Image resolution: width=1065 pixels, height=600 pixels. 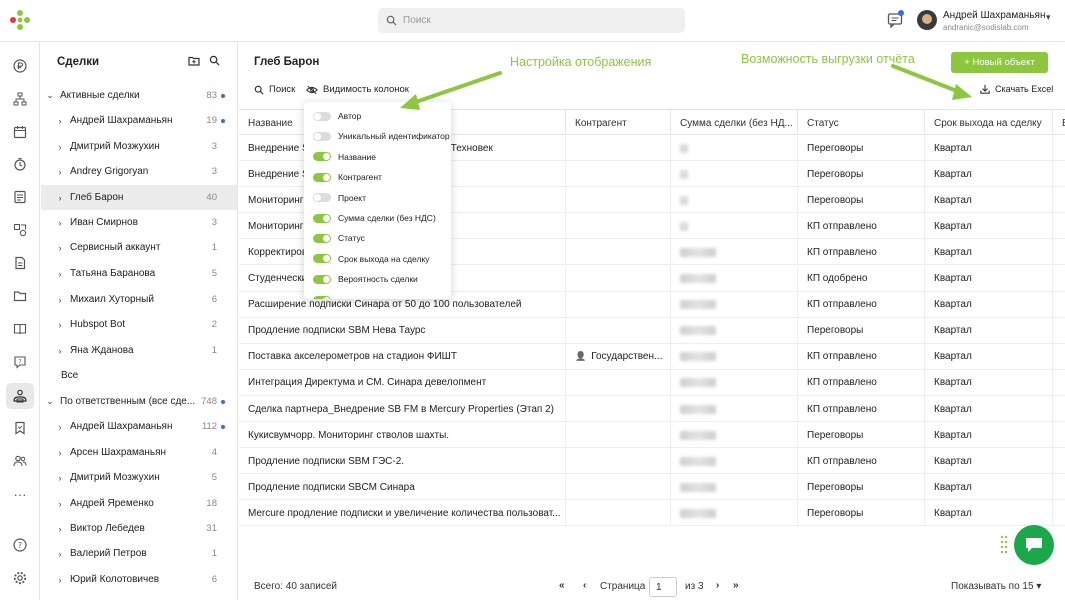 I want to click on annotation-export: Возможность выгрузки отчёта, so click(x=828, y=59).